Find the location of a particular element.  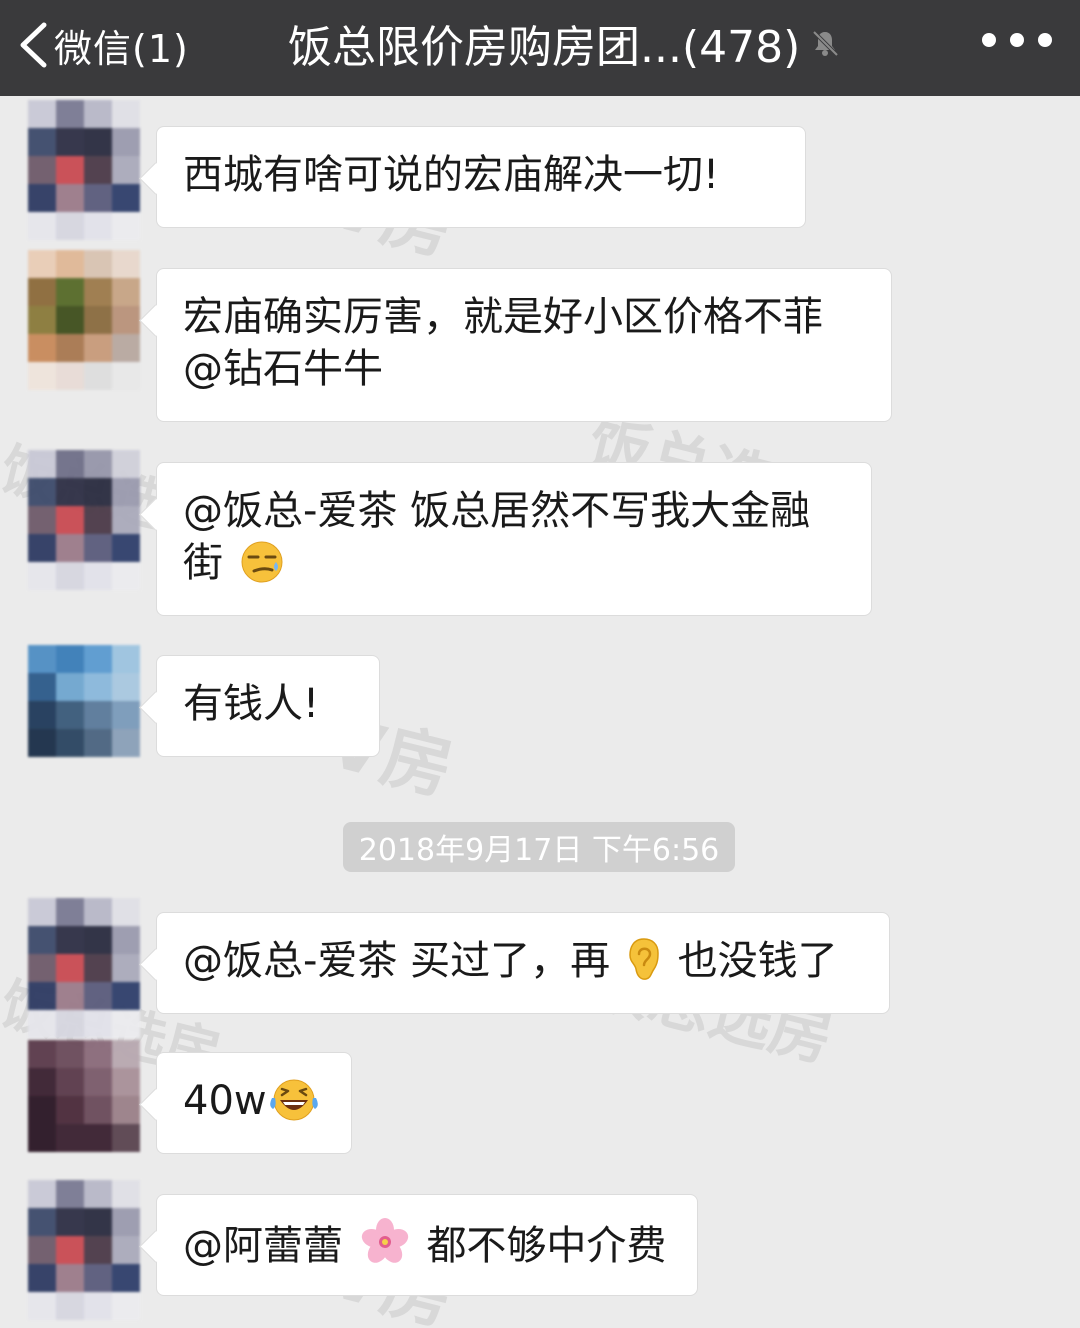

message-bubble: @饭总-爱茶 饭总居然不写我大金融 街 is located at coordinates (514, 539).